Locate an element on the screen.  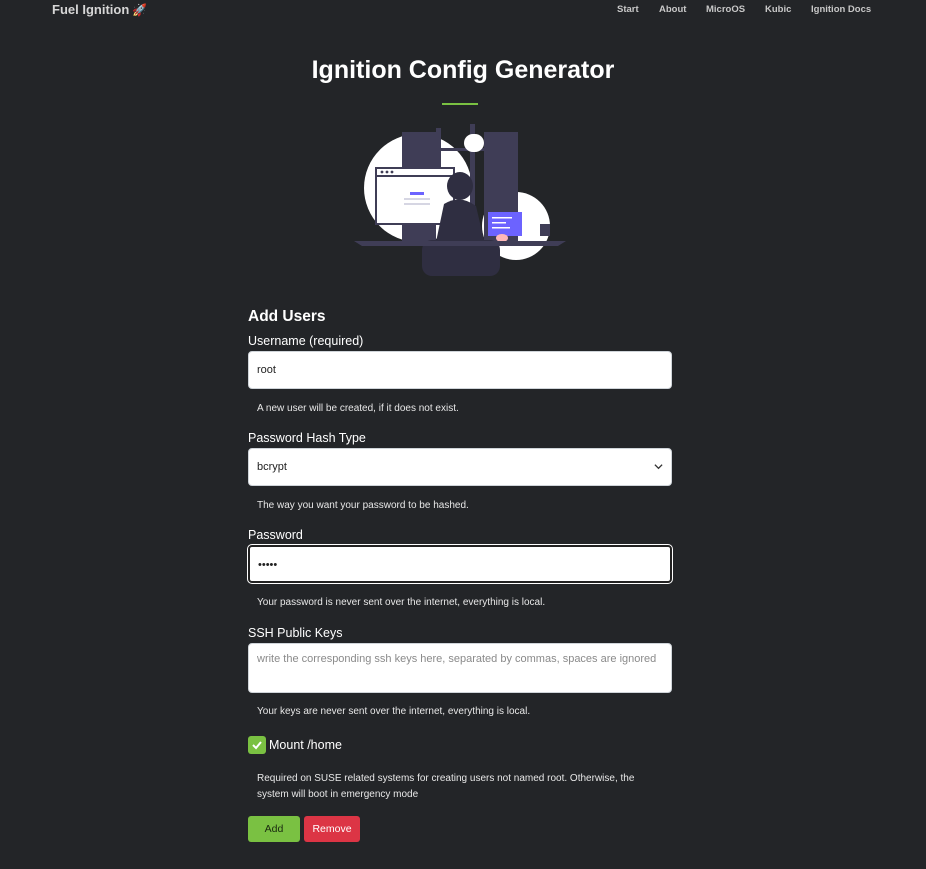
mount-home-checkbox is located at coordinates (257, 745).